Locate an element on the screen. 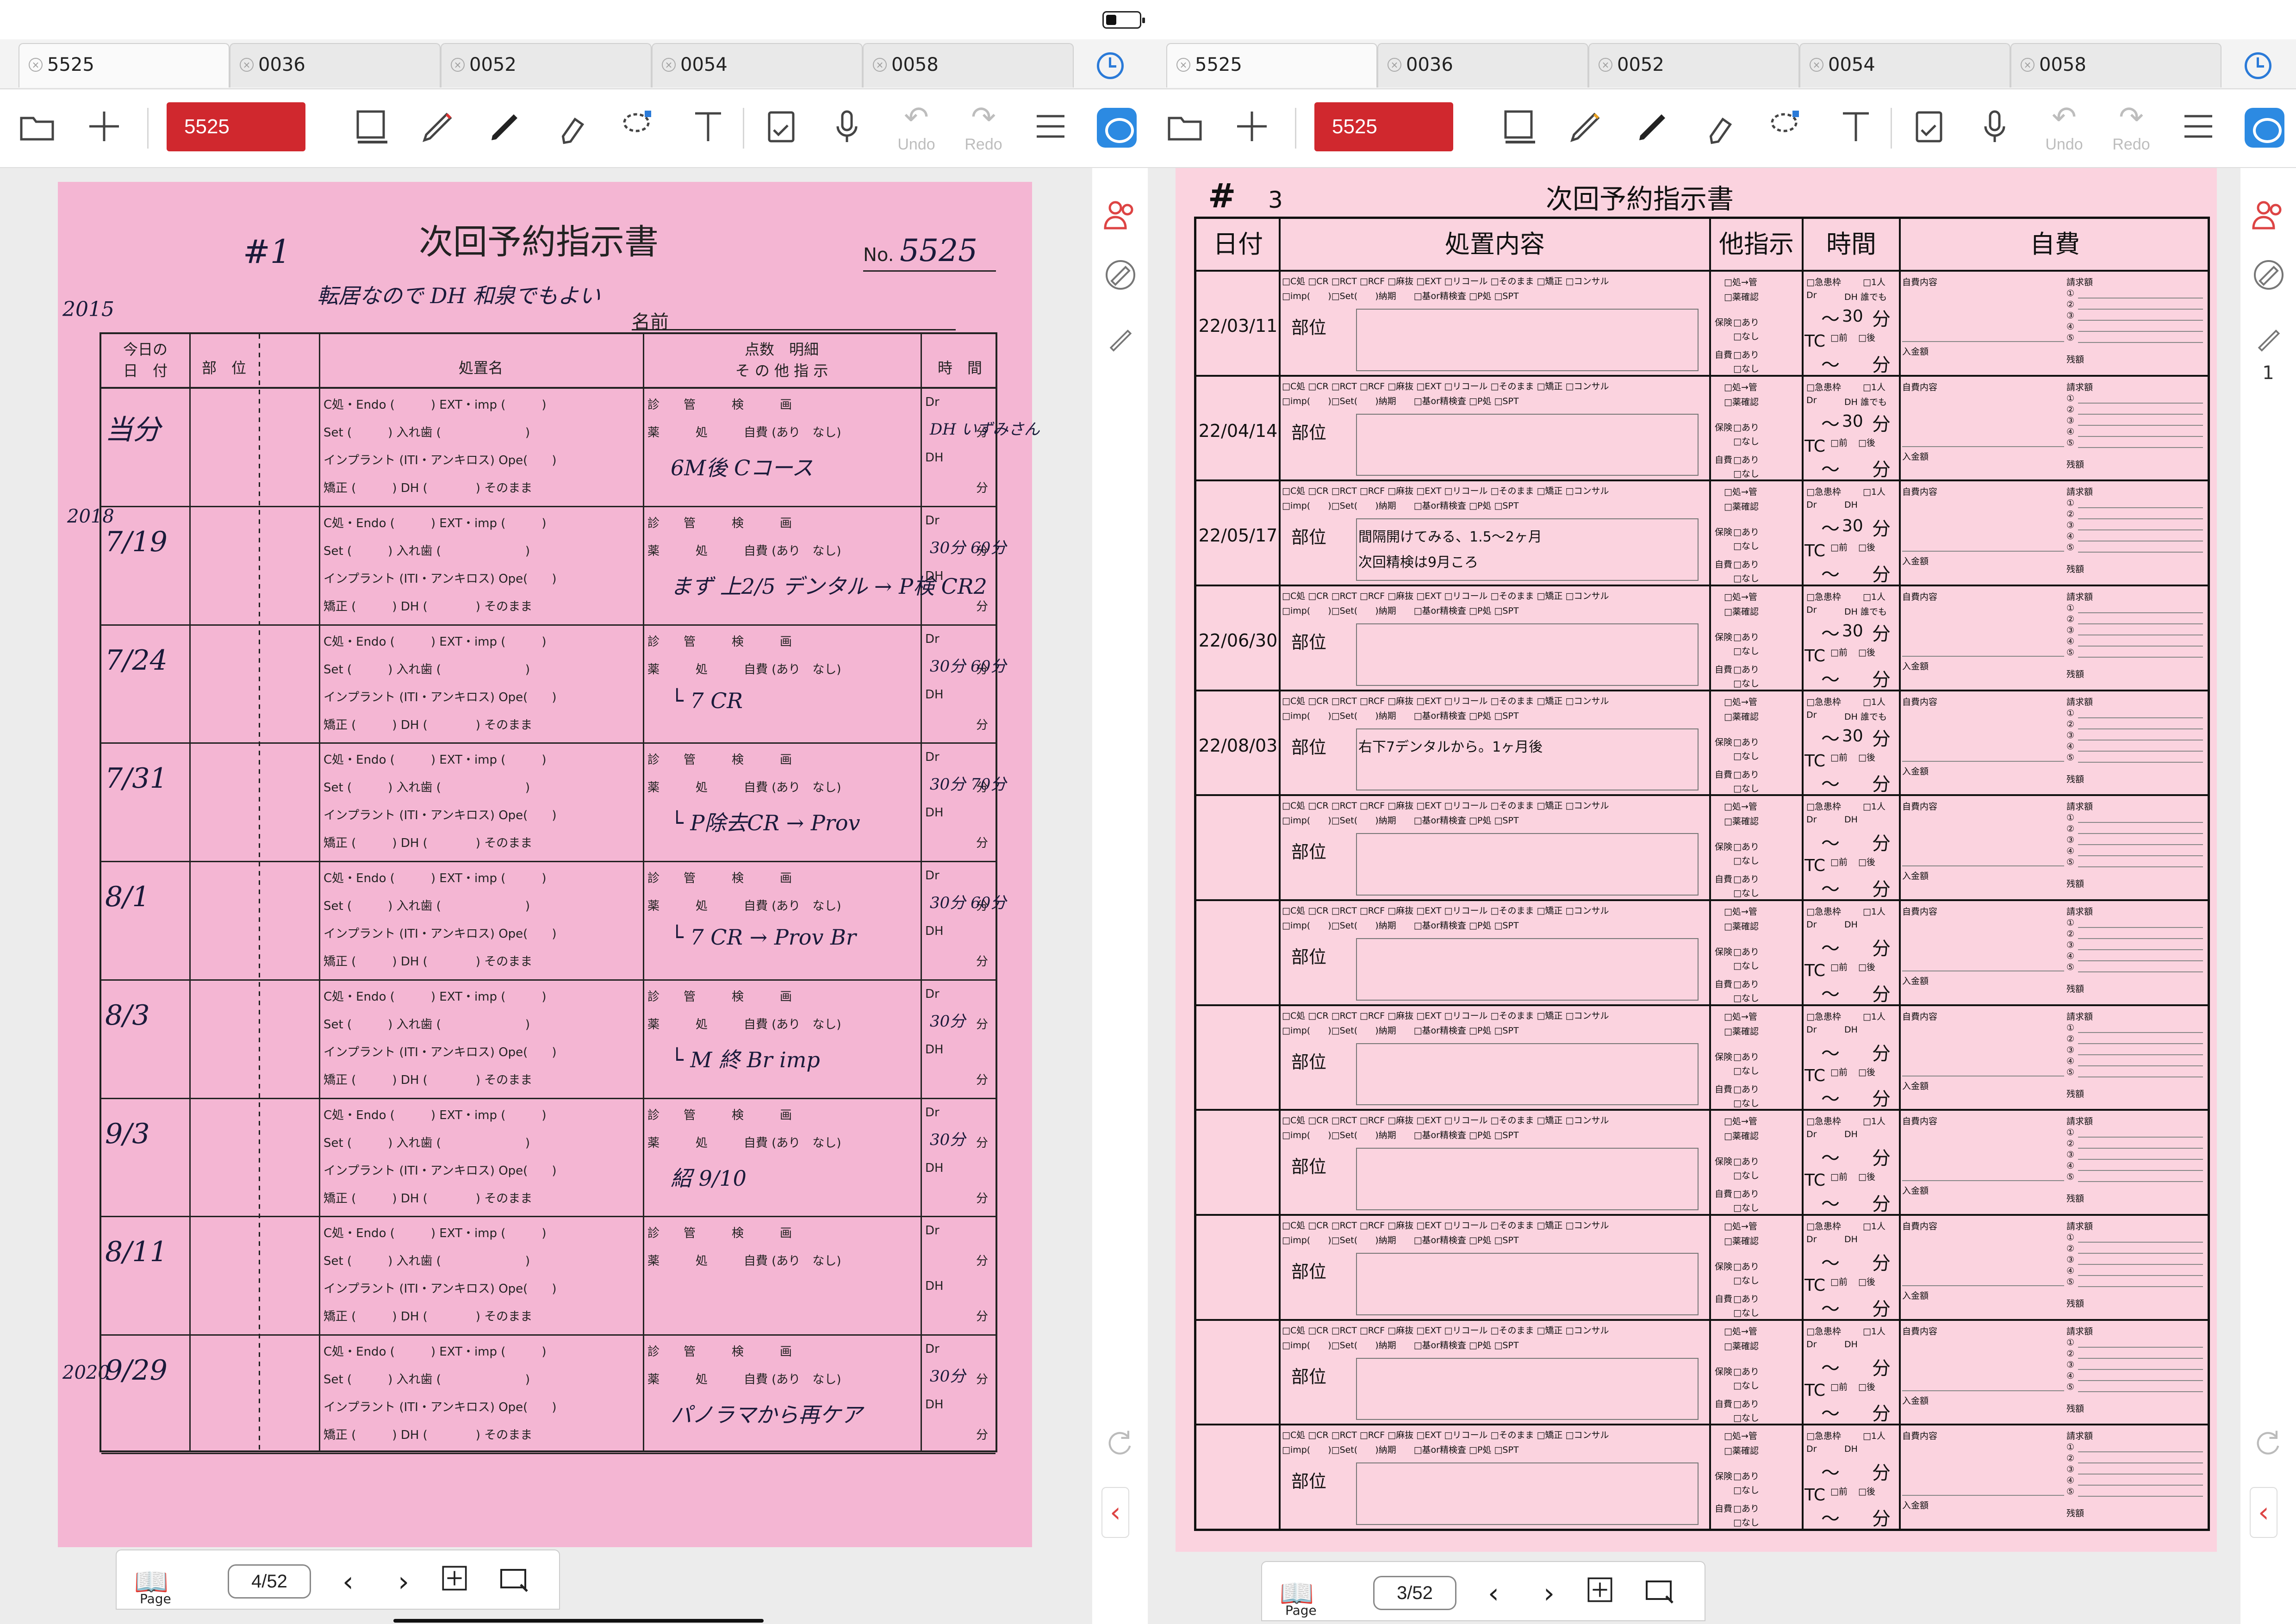 The width and height of the screenshot is (2296, 1624). lasso-icon is located at coordinates (1784, 126).